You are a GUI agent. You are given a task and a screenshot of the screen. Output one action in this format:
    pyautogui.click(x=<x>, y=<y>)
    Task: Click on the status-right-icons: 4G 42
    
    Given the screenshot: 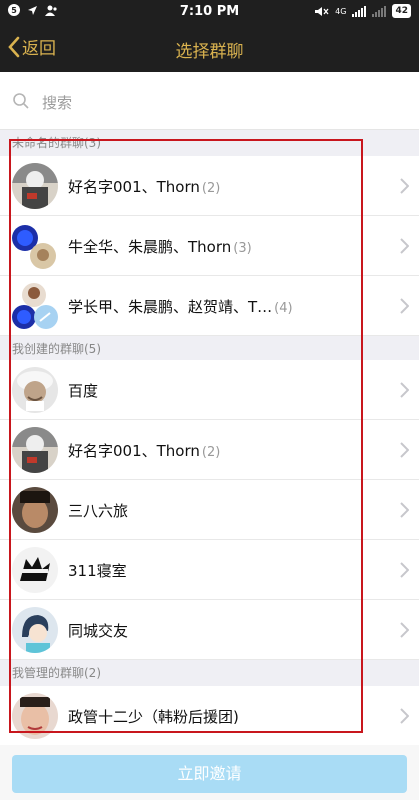 What is the action you would take?
    pyautogui.click(x=363, y=11)
    